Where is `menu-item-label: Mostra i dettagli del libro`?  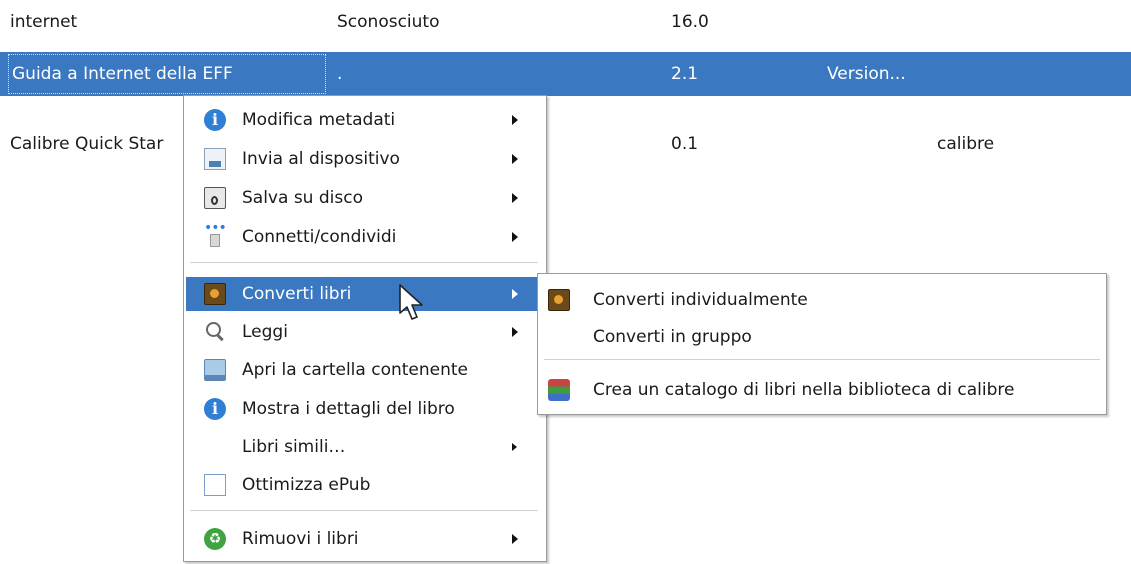 menu-item-label: Mostra i dettagli del libro is located at coordinates (348, 409).